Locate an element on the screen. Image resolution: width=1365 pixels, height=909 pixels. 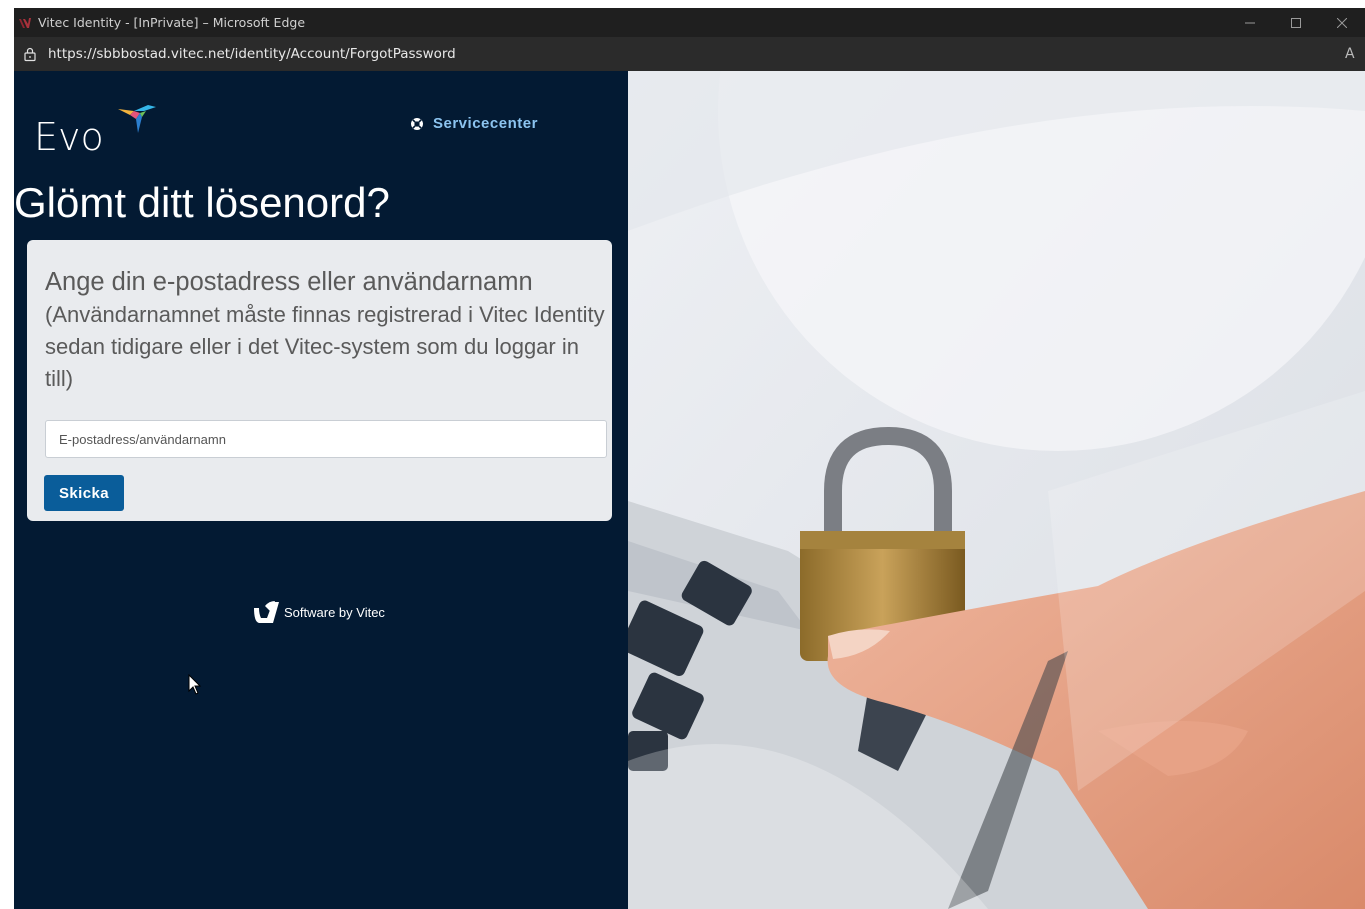
evo-logo: Evo is located at coordinates (95, 129).